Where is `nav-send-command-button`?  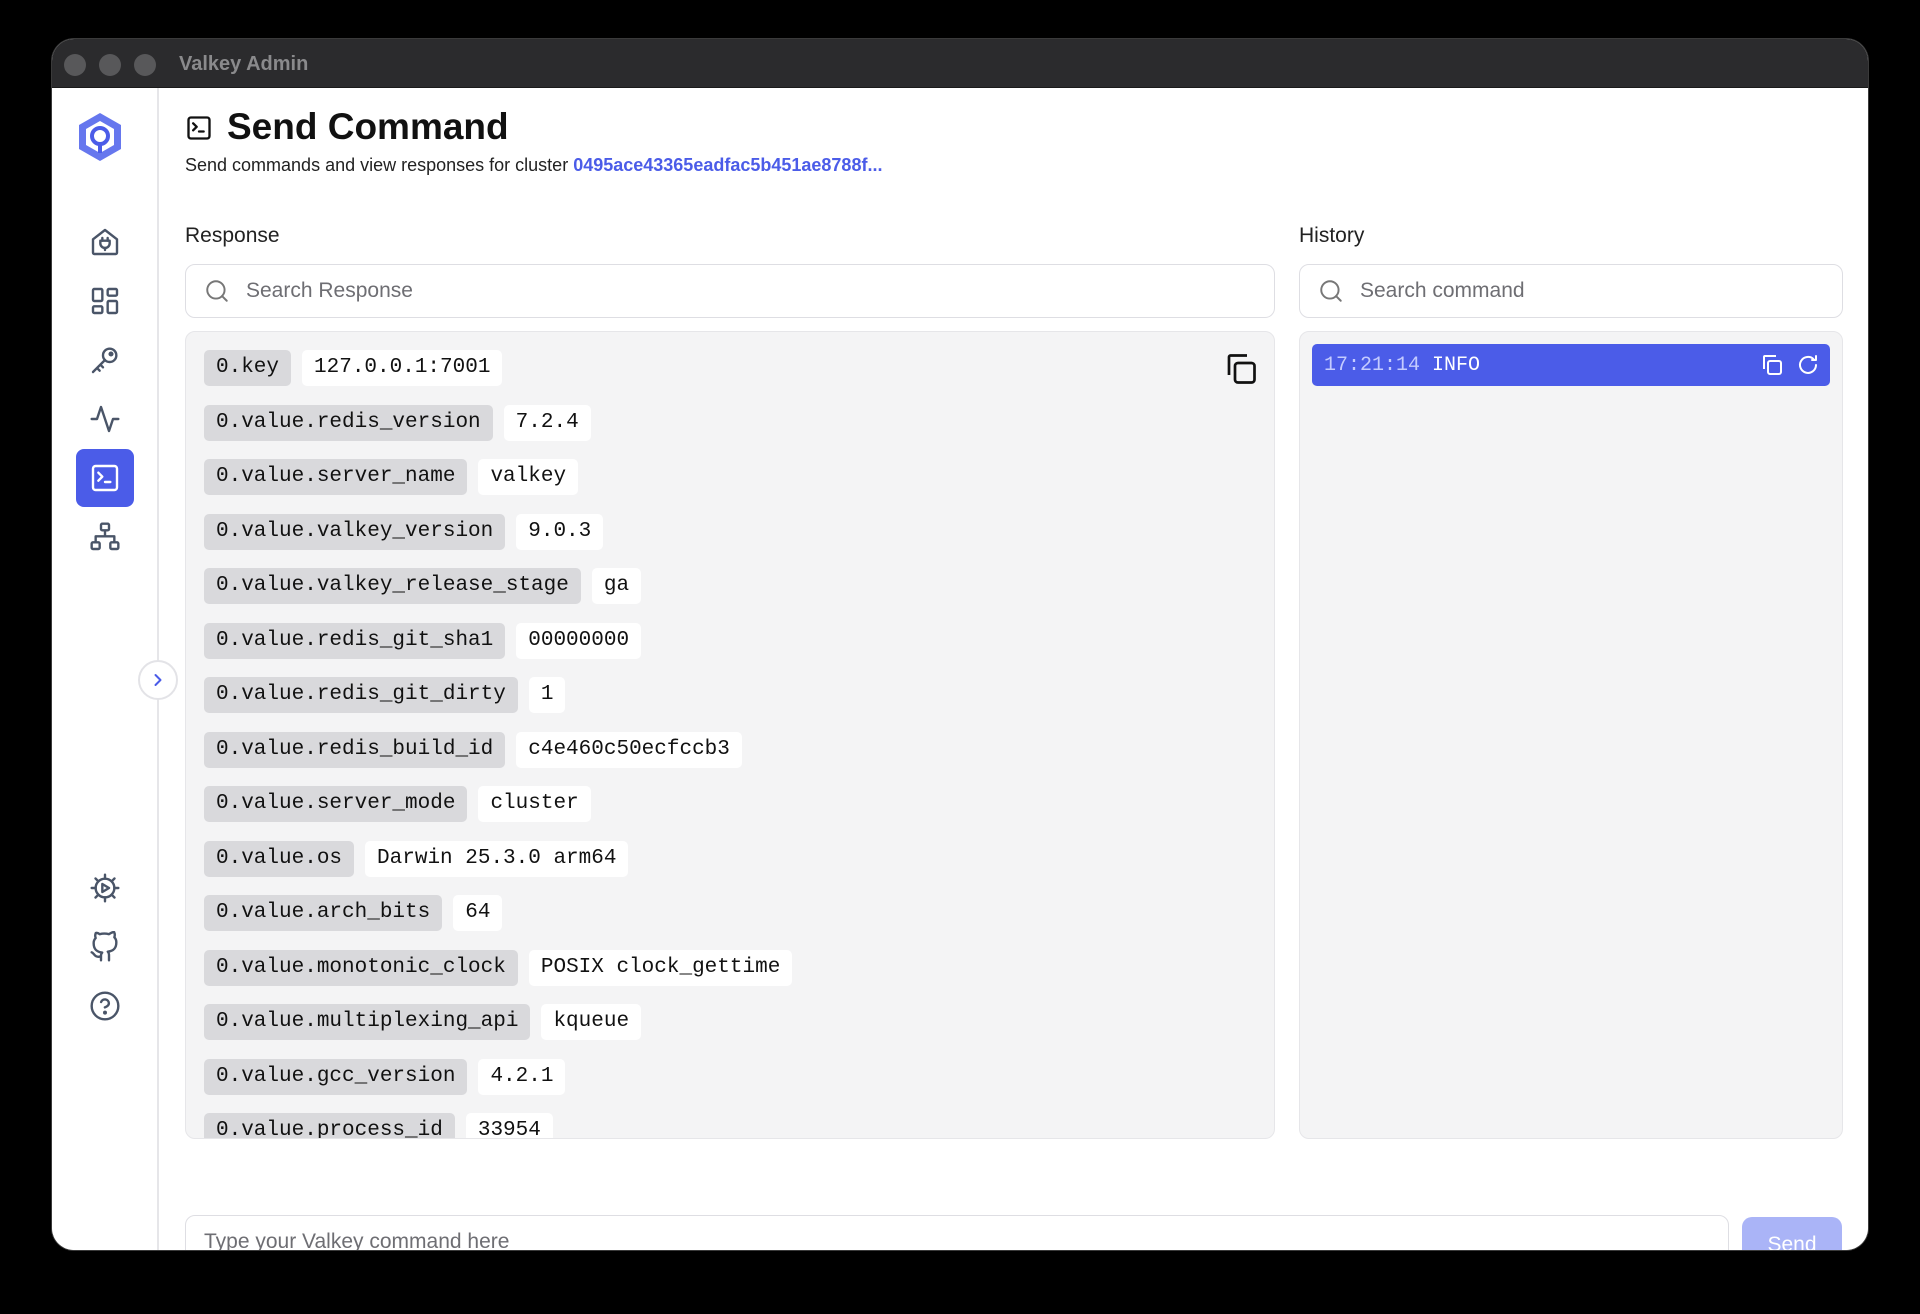 nav-send-command-button is located at coordinates (105, 478).